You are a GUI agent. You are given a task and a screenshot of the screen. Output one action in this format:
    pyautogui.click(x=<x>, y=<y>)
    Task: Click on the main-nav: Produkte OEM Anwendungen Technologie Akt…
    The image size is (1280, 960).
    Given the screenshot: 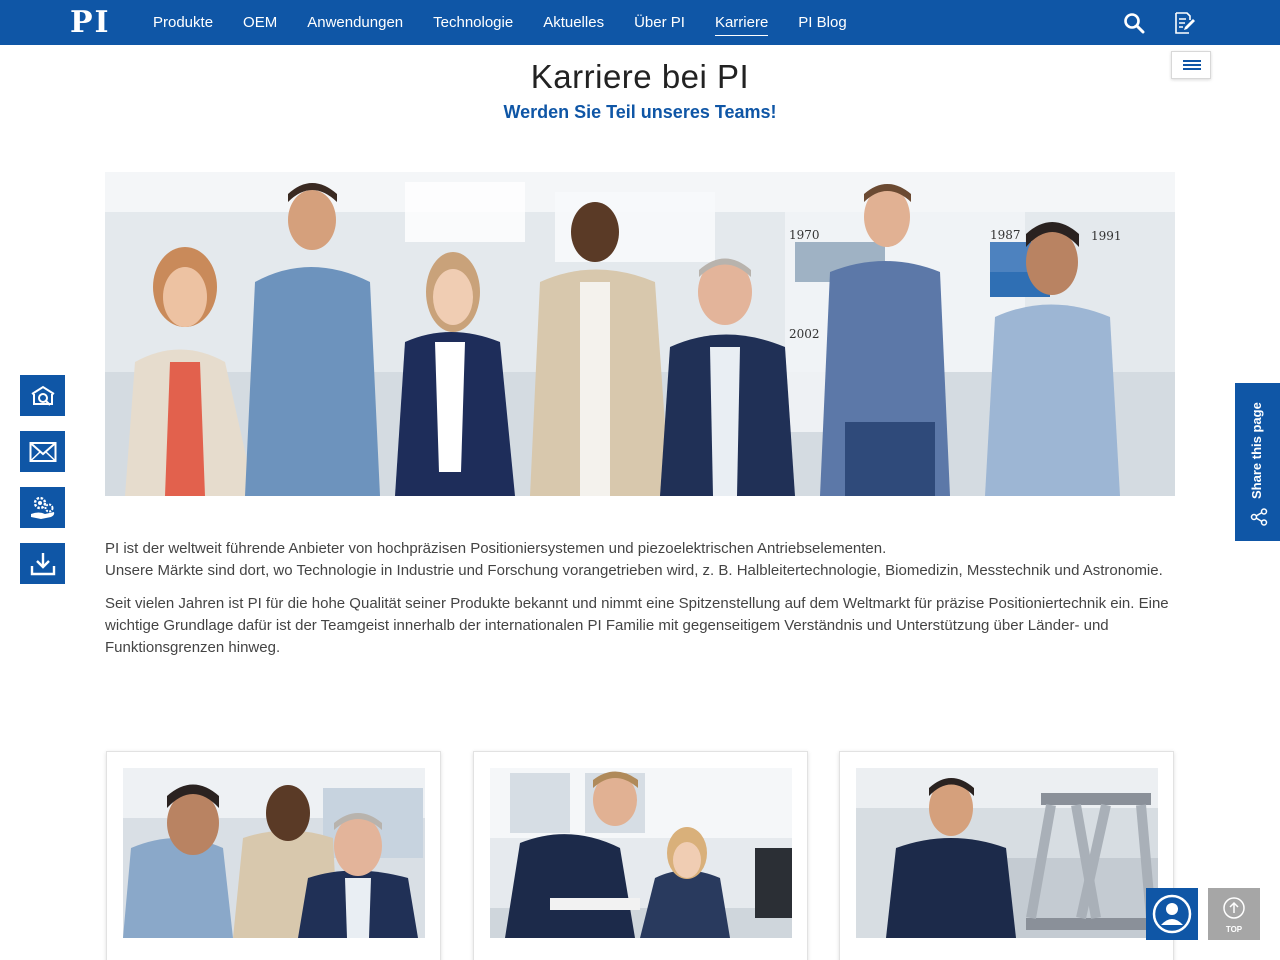 What is the action you would take?
    pyautogui.click(x=500, y=22)
    